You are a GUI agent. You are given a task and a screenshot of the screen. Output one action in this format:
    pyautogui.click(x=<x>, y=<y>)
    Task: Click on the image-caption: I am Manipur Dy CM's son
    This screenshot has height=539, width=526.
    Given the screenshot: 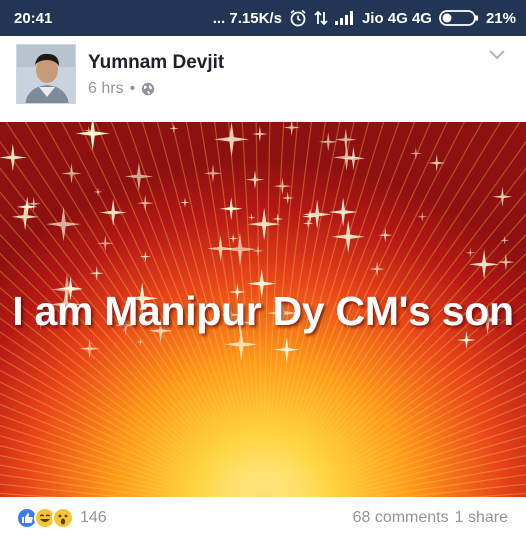 What is the action you would take?
    pyautogui.click(x=263, y=311)
    